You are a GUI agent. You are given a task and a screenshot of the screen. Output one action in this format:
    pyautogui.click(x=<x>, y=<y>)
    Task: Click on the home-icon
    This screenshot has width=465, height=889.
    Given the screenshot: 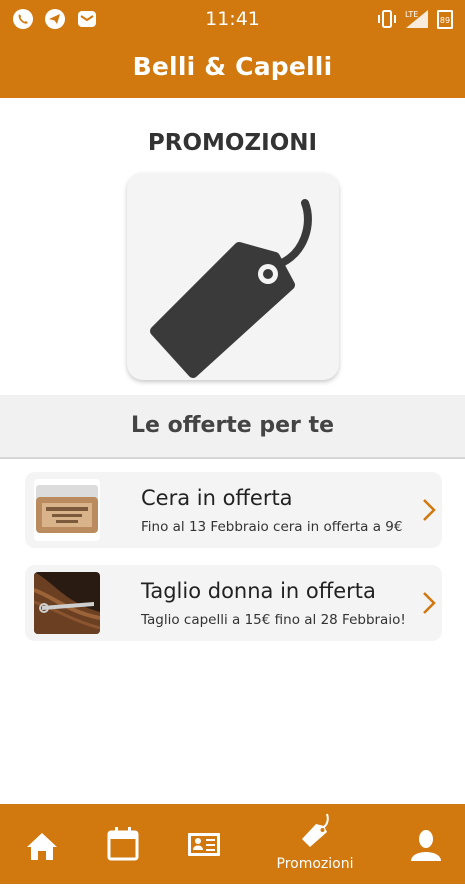 What is the action you would take?
    pyautogui.click(x=42, y=846)
    